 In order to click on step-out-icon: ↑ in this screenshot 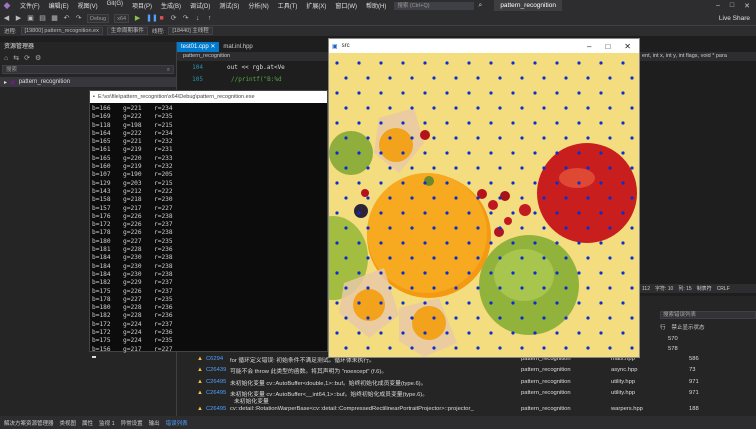, I will do `click(209, 18)`.